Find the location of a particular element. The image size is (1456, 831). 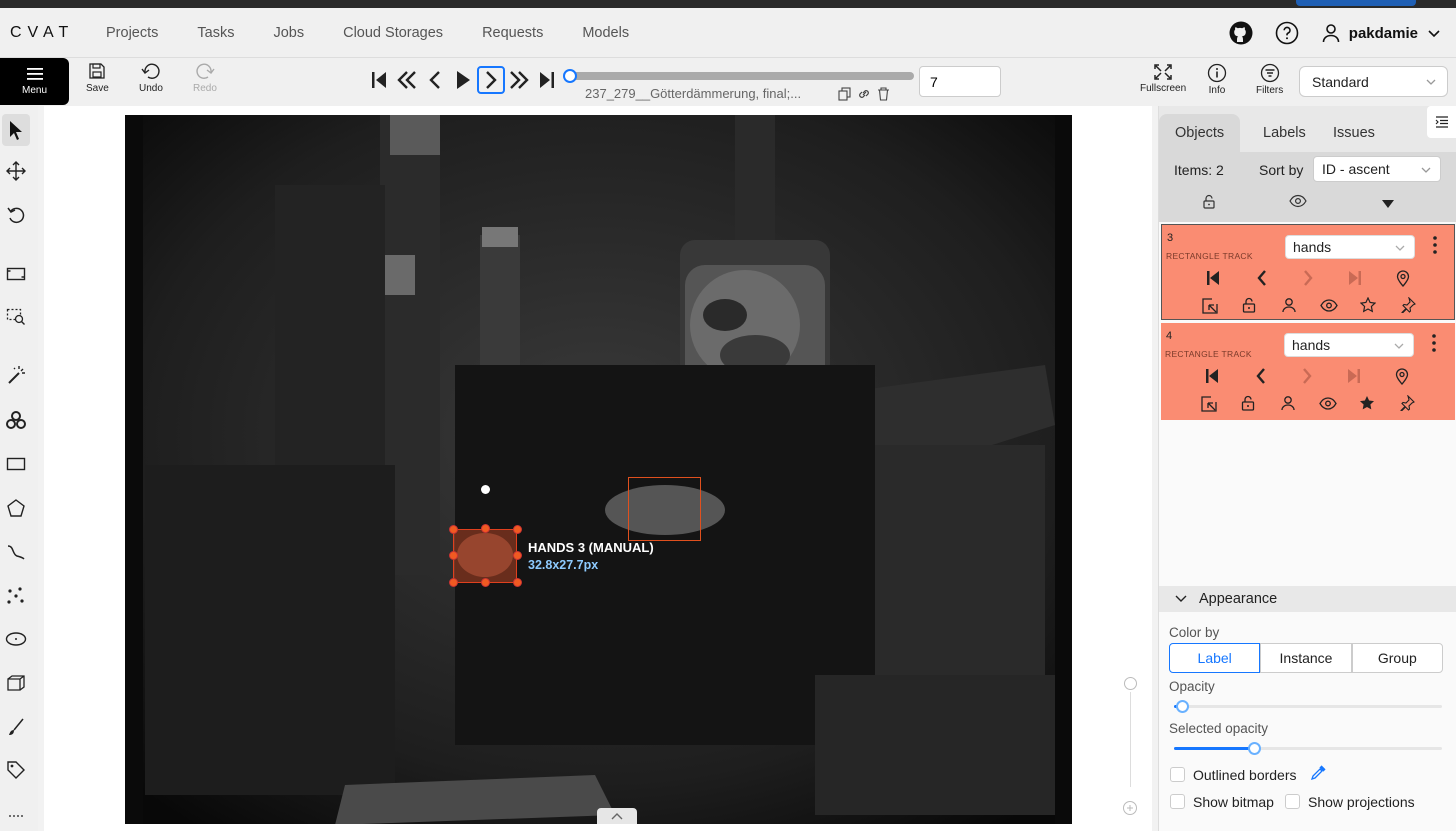

fullscreen-button: Fullscreen is located at coordinates (1163, 78).